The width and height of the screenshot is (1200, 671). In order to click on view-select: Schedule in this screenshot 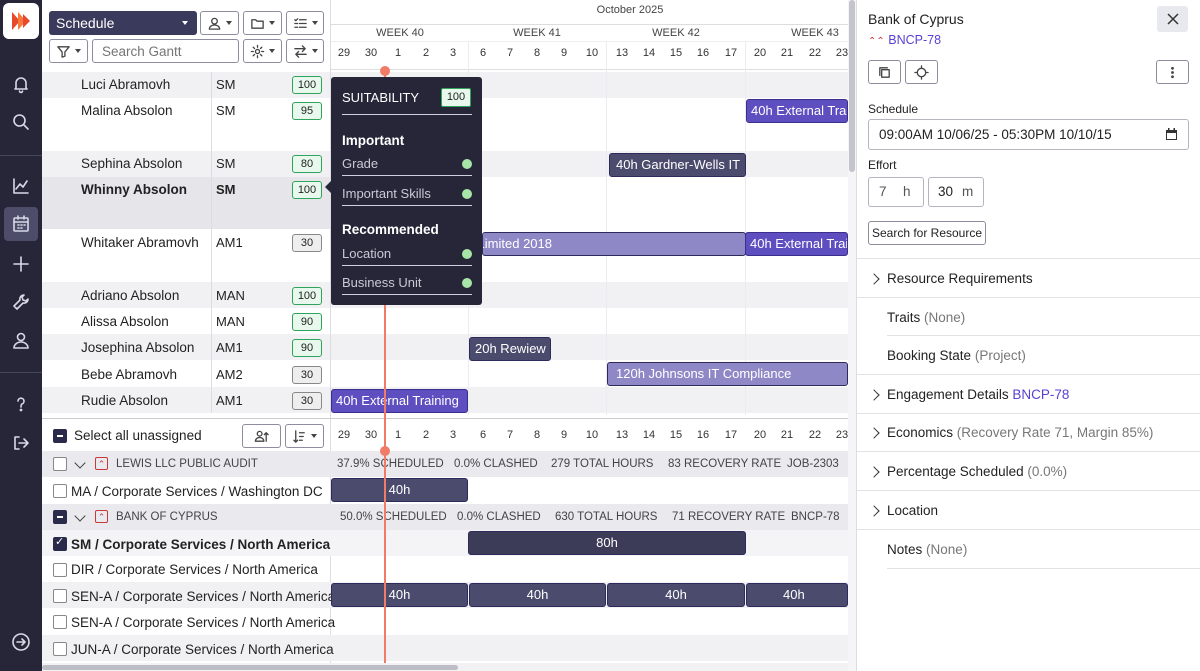, I will do `click(123, 23)`.